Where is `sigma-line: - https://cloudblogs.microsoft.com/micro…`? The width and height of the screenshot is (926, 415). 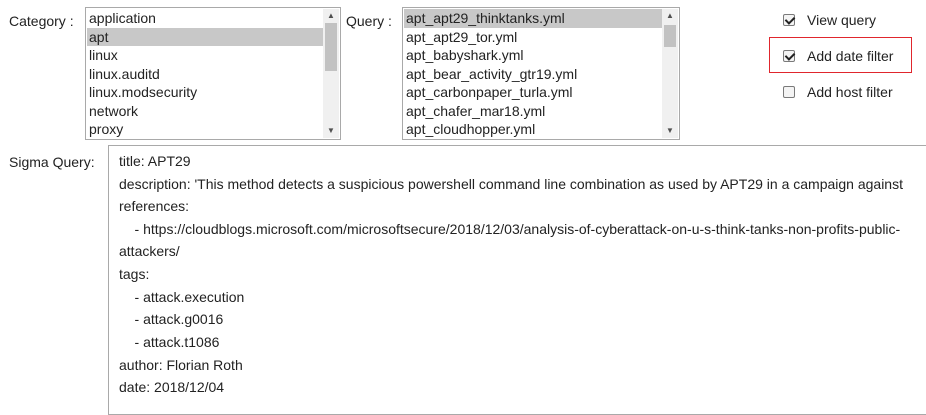
sigma-line: - https://cloudblogs.microsoft.com/micro… is located at coordinates (510, 229).